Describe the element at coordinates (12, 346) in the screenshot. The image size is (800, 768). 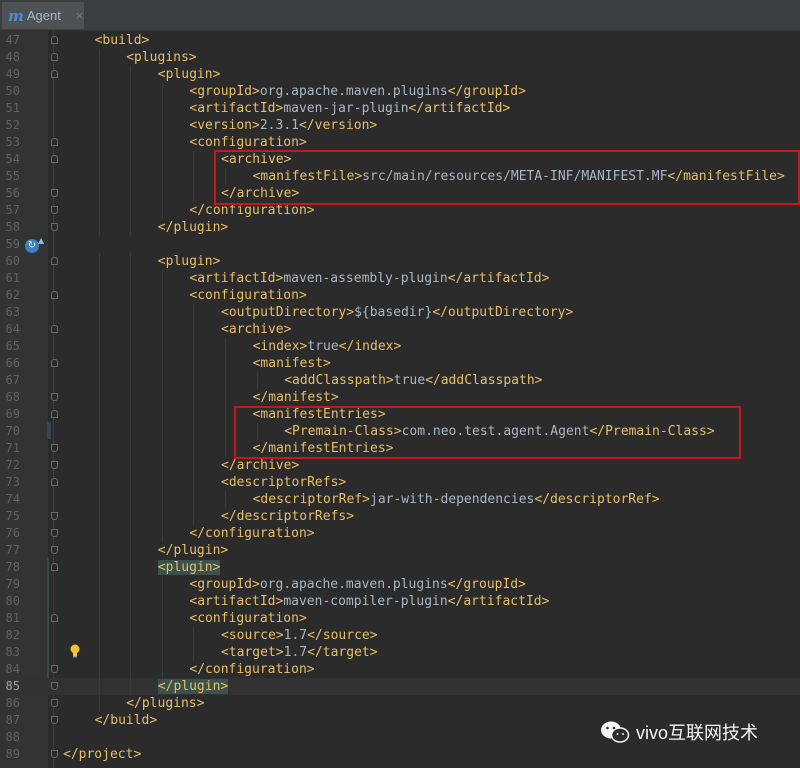
I see `line-number: 65` at that location.